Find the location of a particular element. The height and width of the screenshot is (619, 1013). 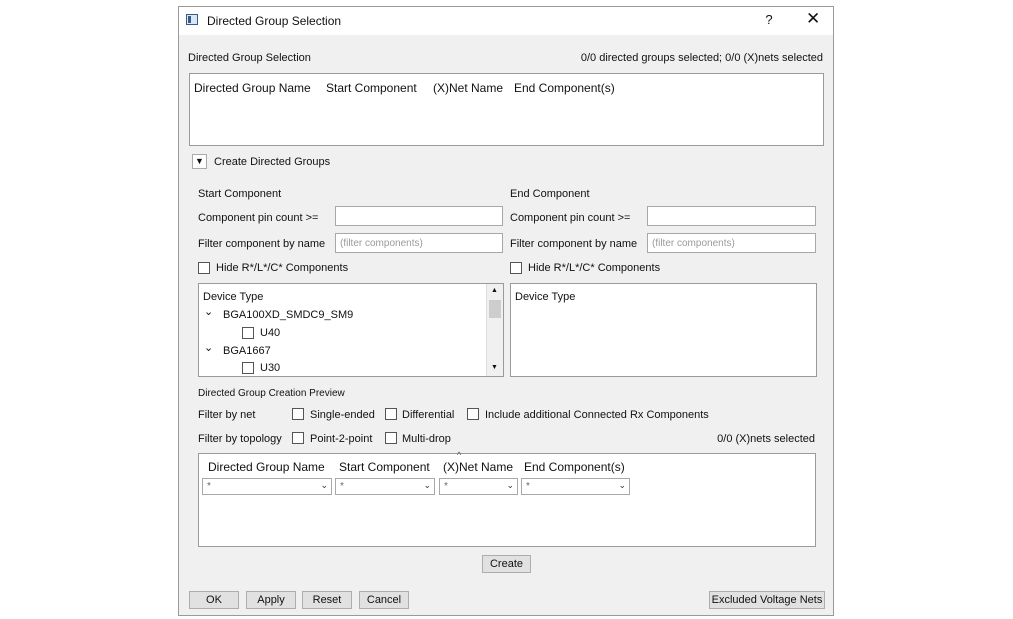

tree-node-device: BGA1667 is located at coordinates (247, 351).